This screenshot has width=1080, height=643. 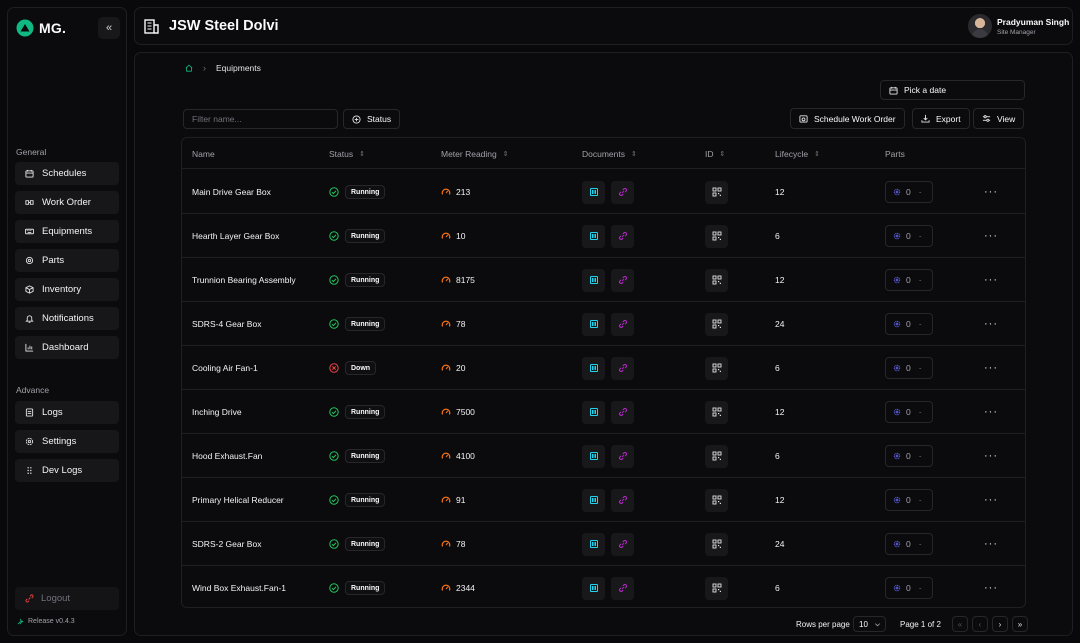 I want to click on first-page-button: «, so click(x=960, y=624).